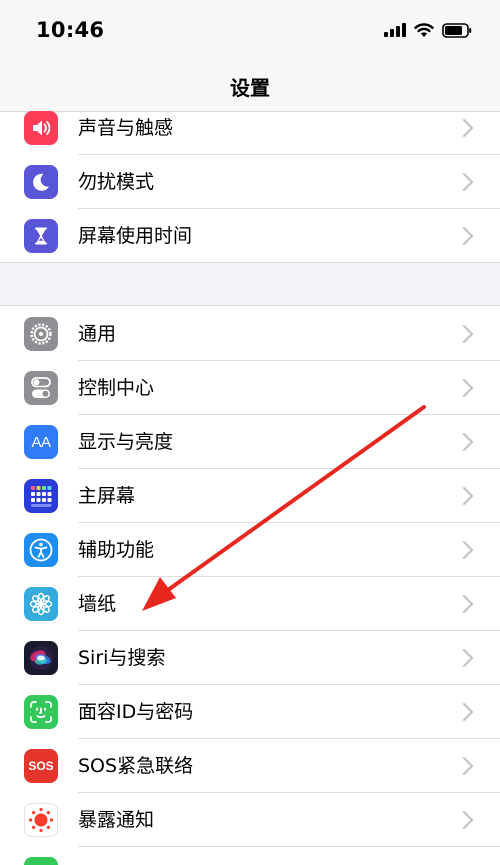  I want to click on settings-row-siri-search: Siri与搜索, so click(250, 658).